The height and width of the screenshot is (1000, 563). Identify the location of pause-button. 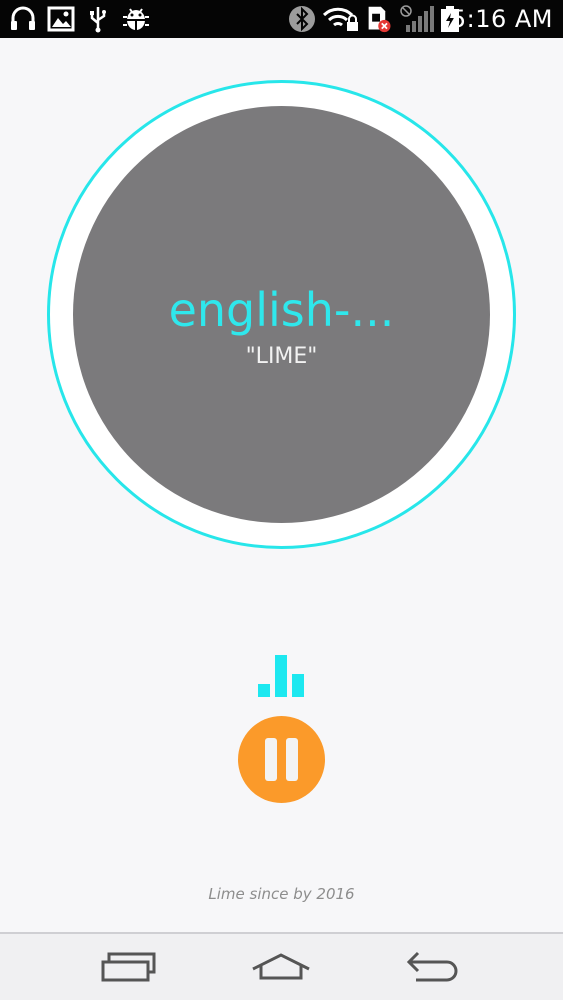
(281, 759).